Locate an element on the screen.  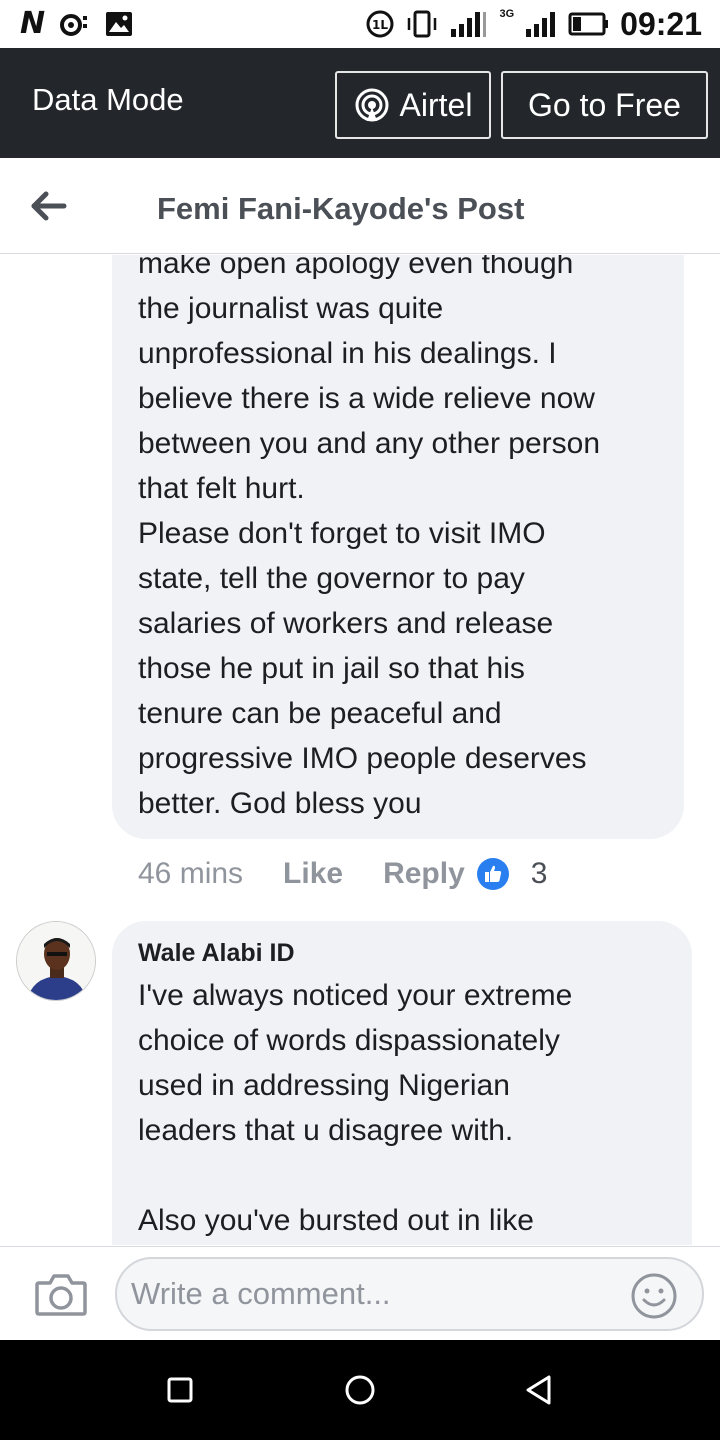
thumbs-up-icon is located at coordinates (492, 874).